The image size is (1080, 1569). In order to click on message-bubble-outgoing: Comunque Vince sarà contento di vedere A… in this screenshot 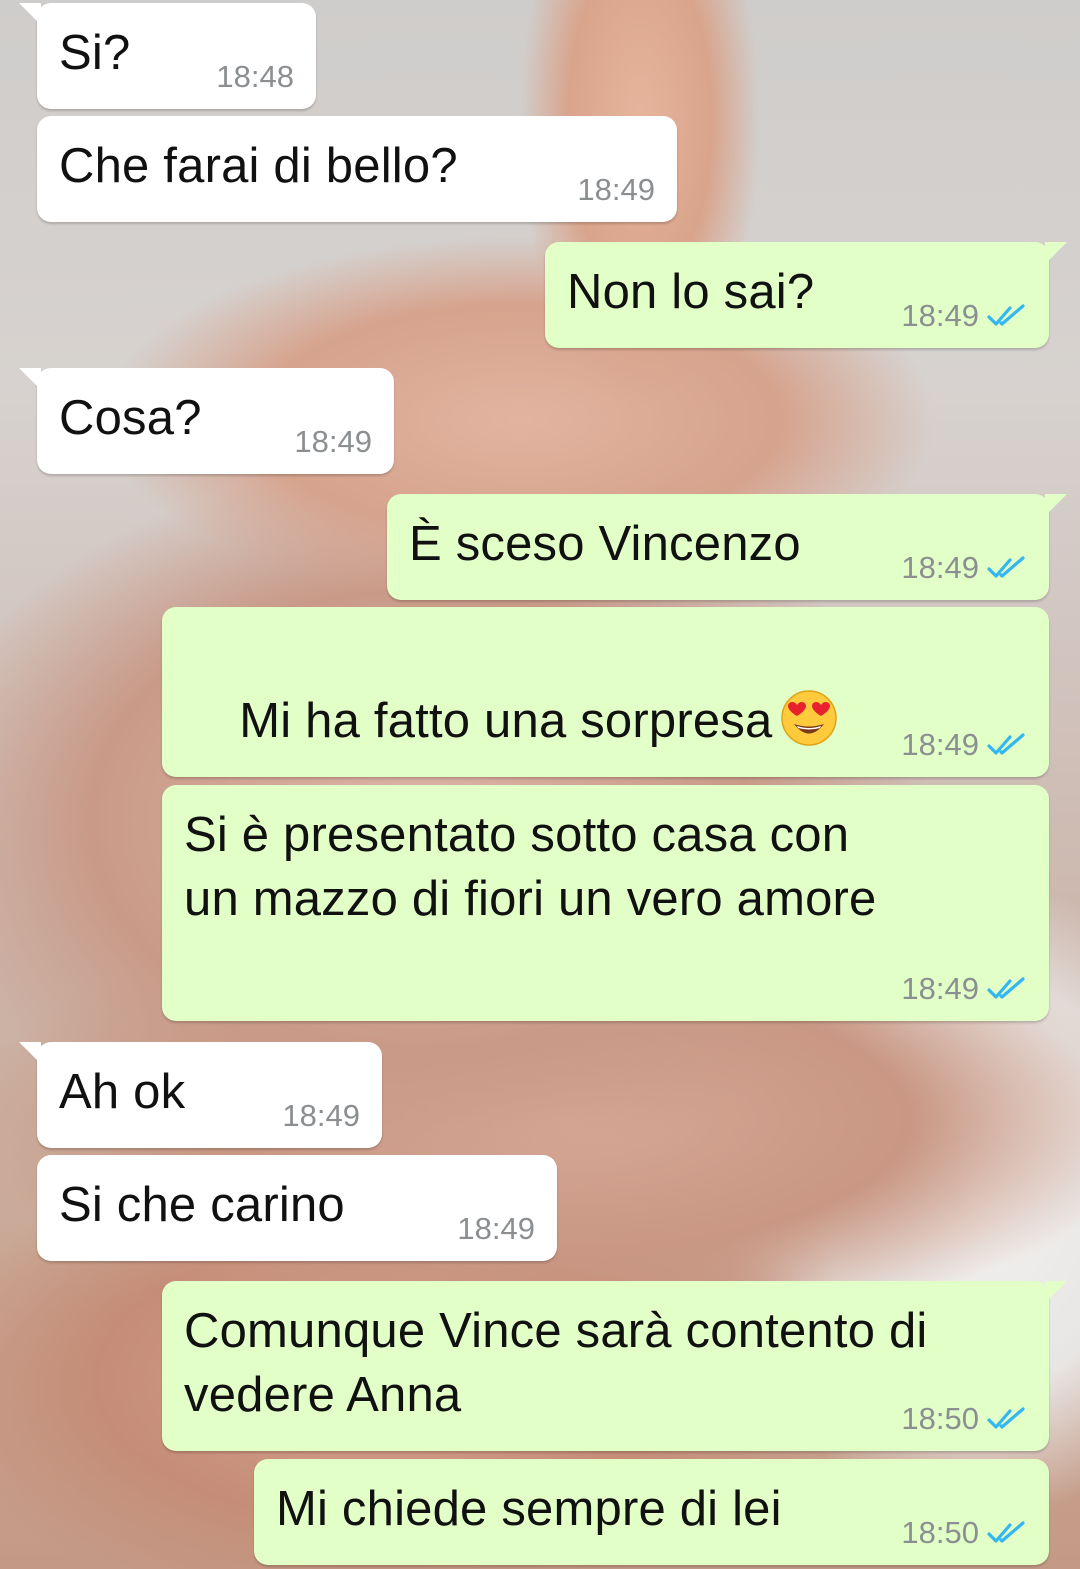, I will do `click(614, 1366)`.